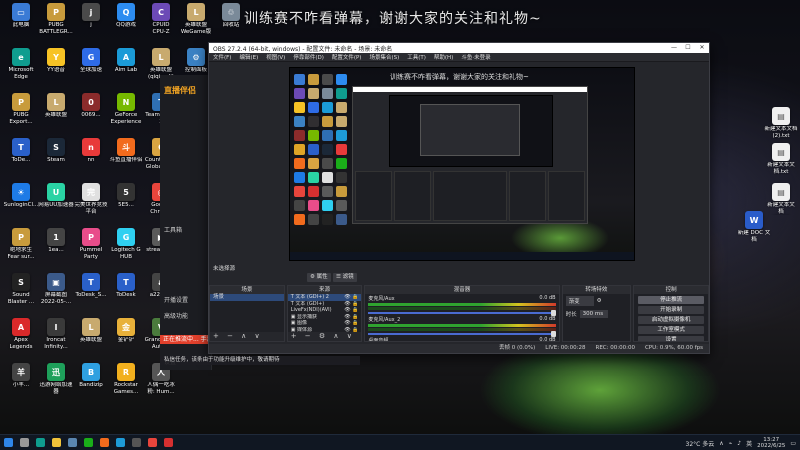  I want to click on gear-icon: ⚙, so click(599, 301).